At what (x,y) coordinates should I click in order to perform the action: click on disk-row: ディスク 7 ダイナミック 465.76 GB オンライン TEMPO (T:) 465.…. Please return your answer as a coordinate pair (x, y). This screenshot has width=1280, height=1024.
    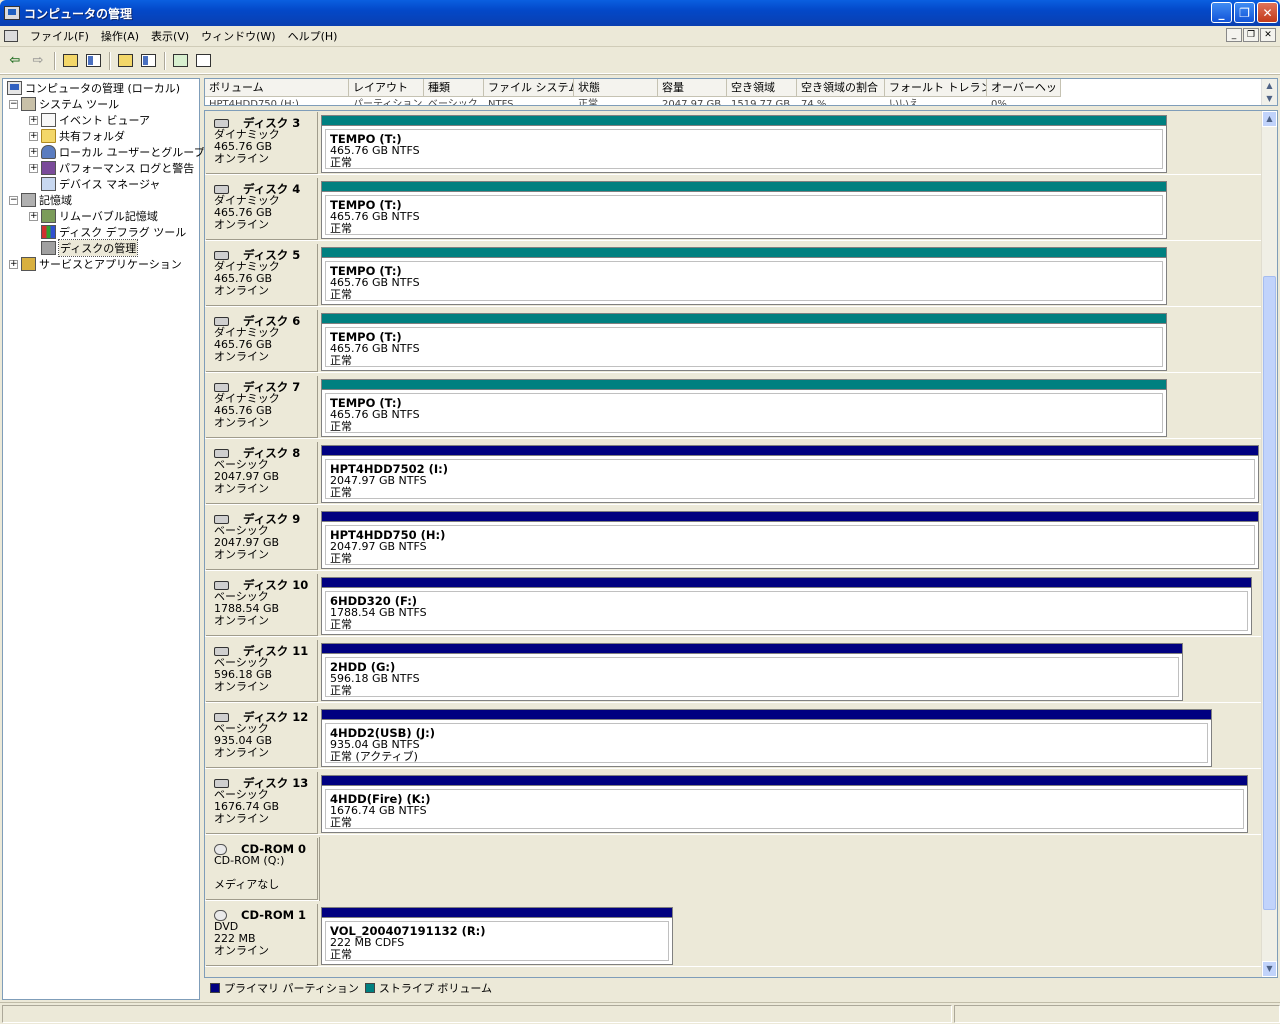
    Looking at the image, I should click on (733, 407).